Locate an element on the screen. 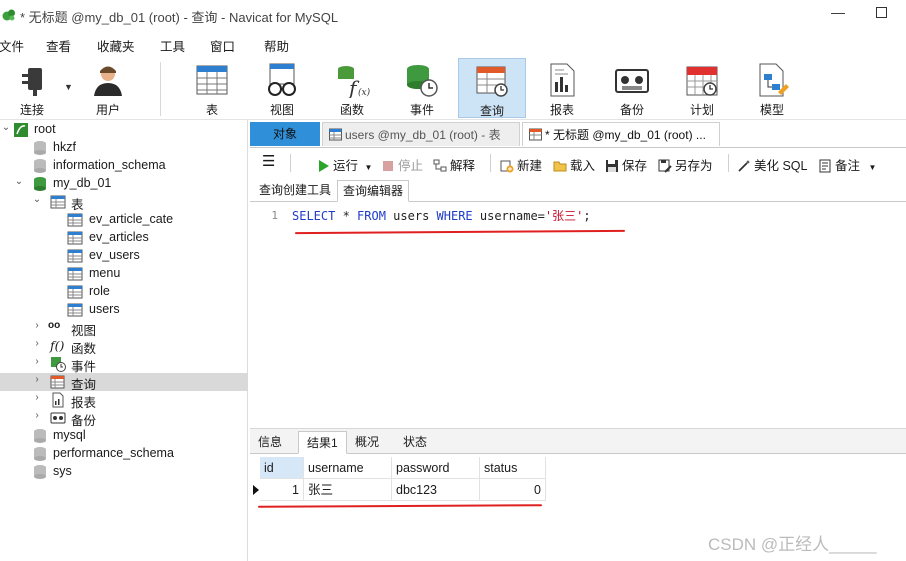  tree-label: ev_articles is located at coordinates (119, 237).